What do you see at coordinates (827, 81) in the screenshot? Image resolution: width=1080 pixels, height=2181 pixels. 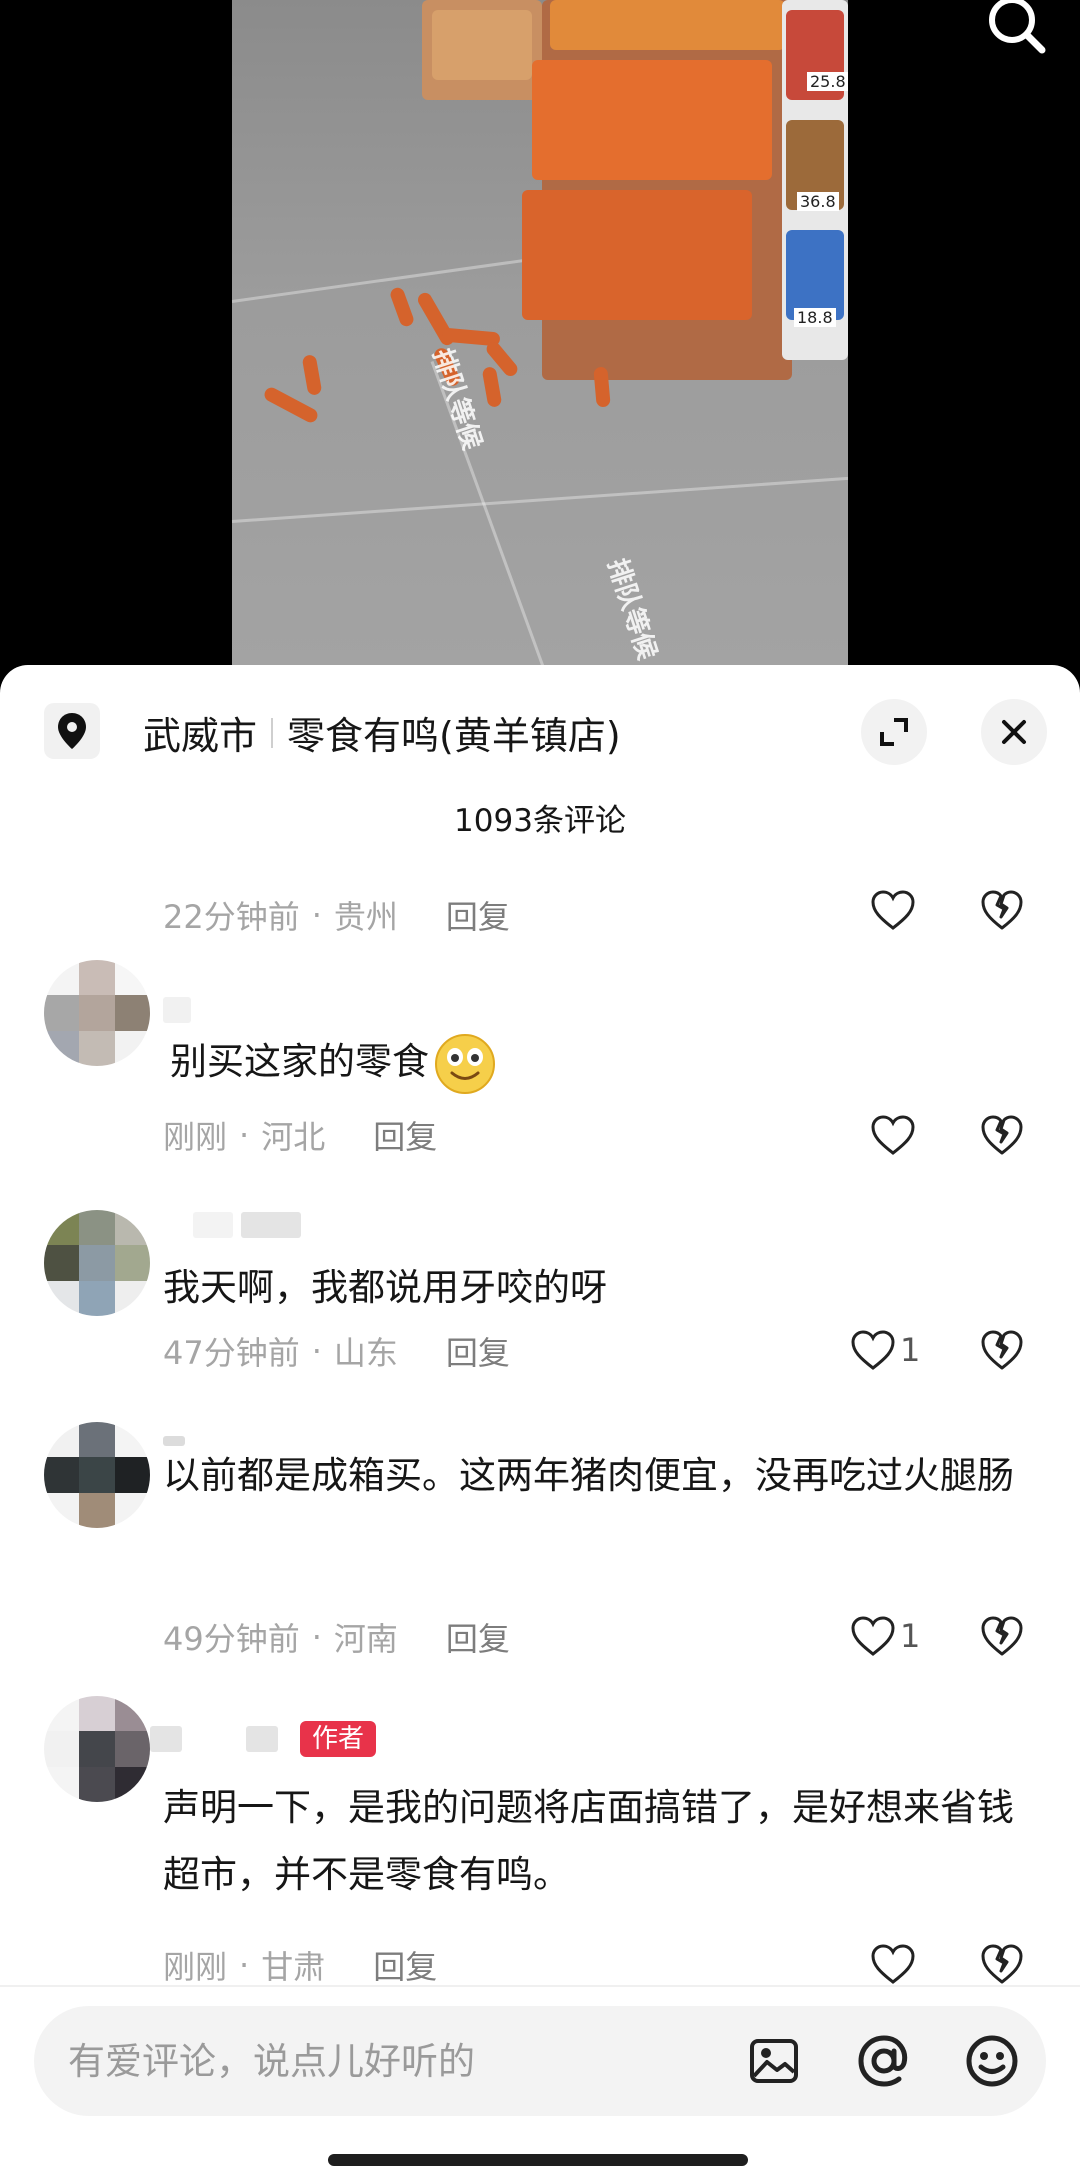 I see `price-tag: 25.8` at bounding box center [827, 81].